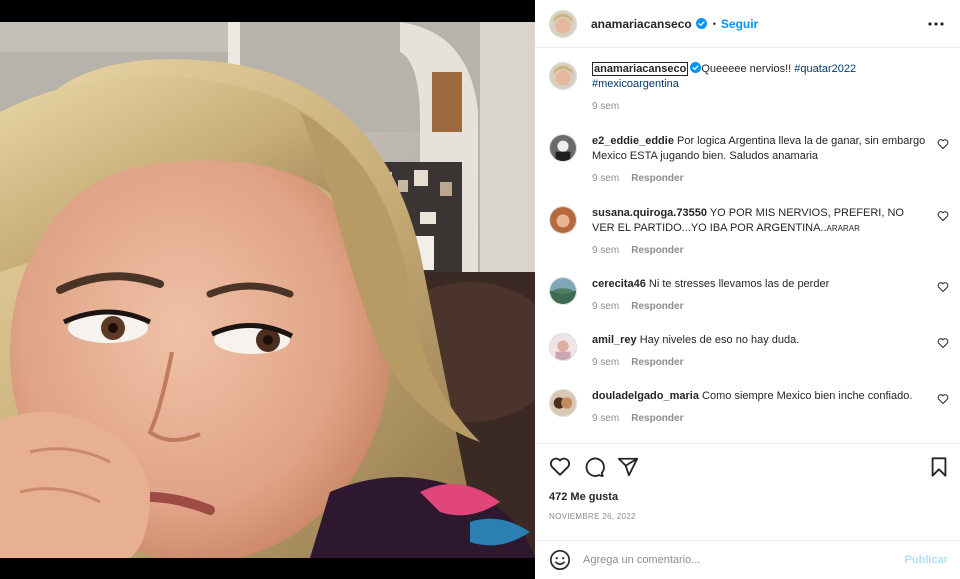  What do you see at coordinates (649, 213) in the screenshot?
I see `comment-username: susana.quiroga.73550` at bounding box center [649, 213].